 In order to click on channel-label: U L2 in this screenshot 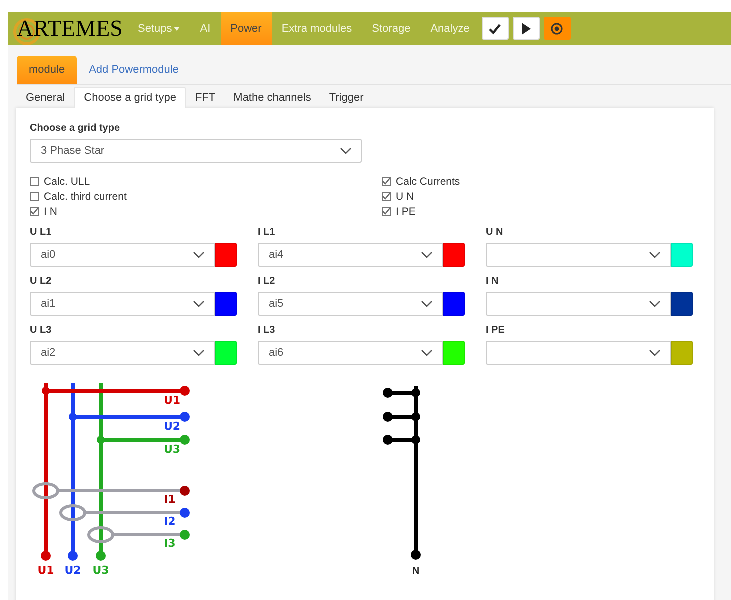, I will do `click(41, 281)`.